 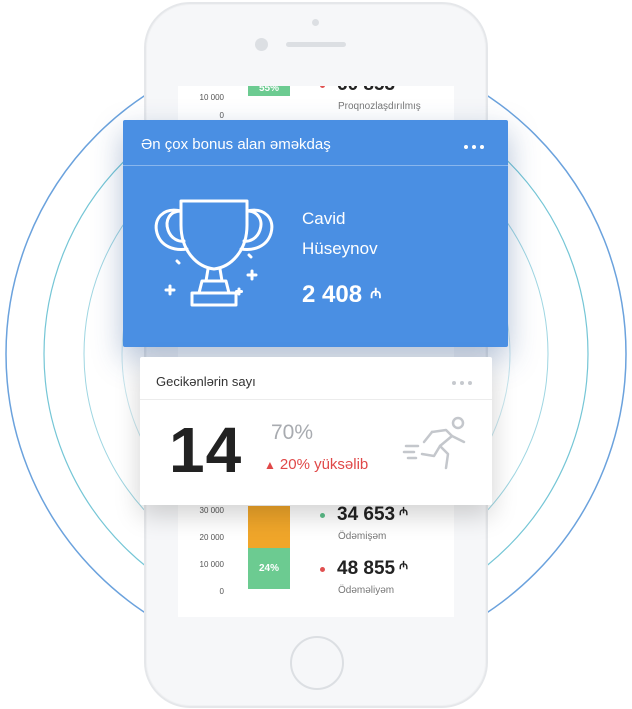 I want to click on card-title: Gecikənlərin sayı, so click(x=206, y=381).